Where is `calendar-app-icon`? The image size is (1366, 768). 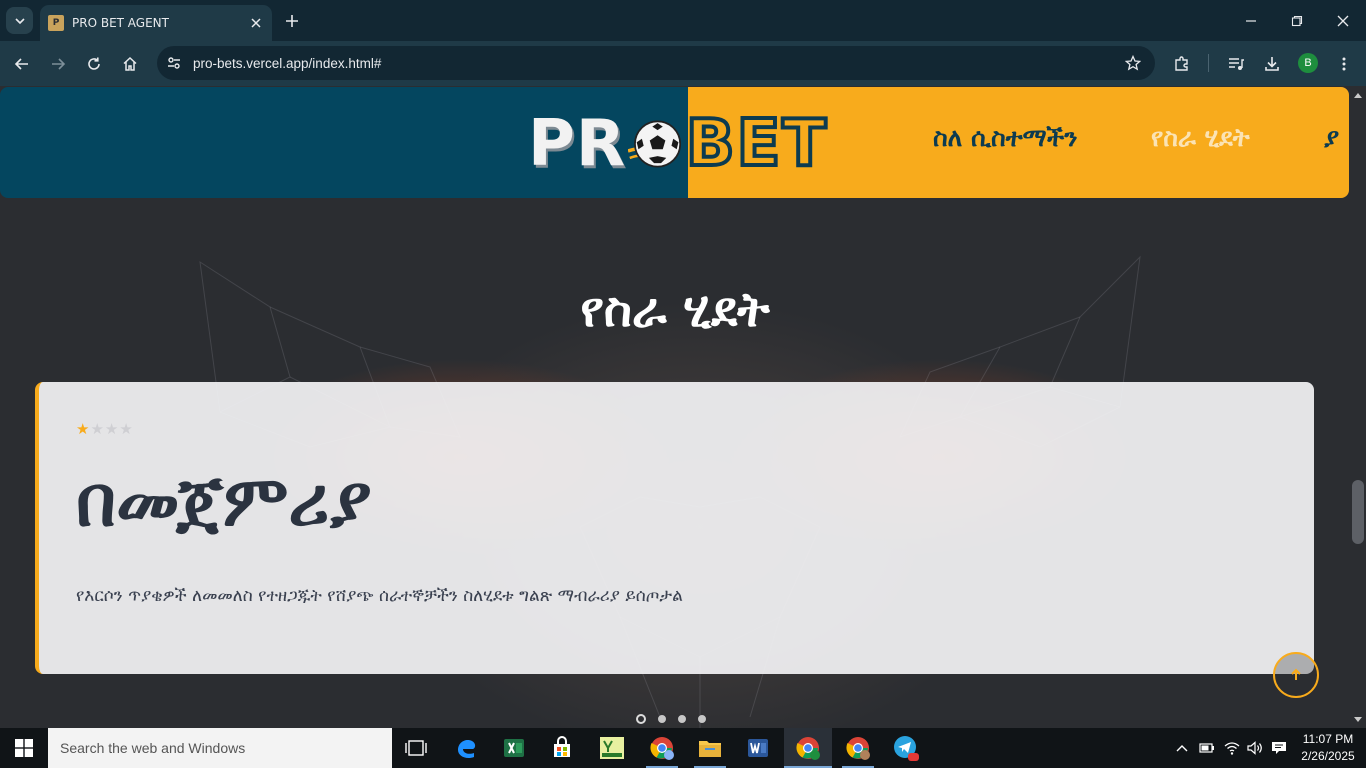
calendar-app-icon is located at coordinates (612, 748).